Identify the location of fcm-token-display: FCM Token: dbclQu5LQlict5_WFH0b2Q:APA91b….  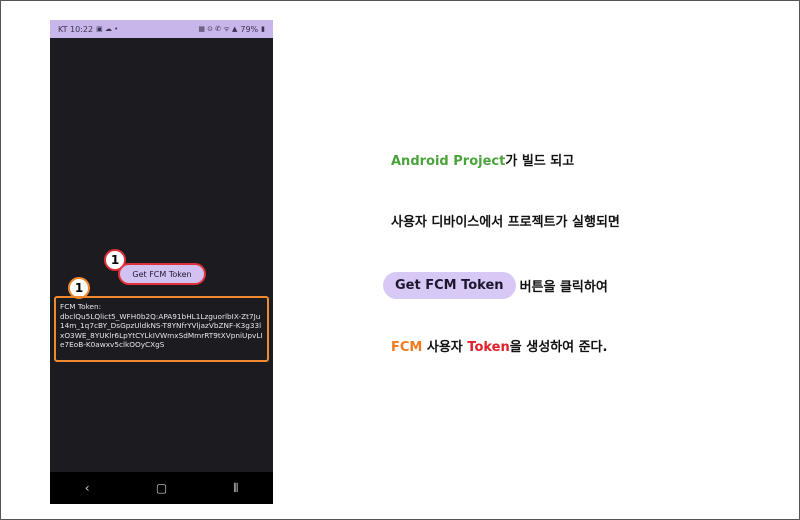
(161, 329).